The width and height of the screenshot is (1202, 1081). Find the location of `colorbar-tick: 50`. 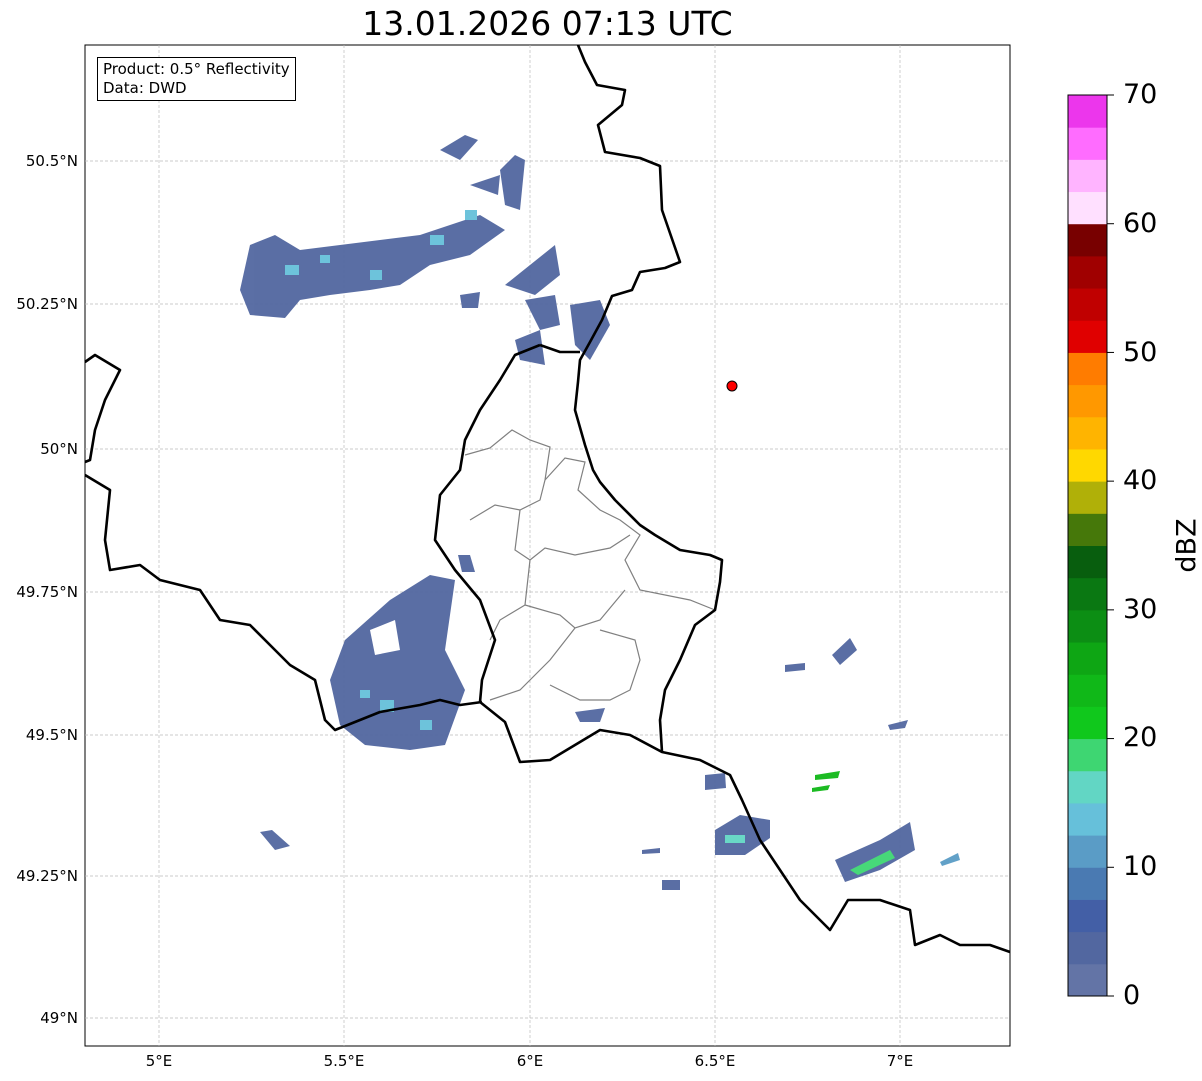

colorbar-tick: 50 is located at coordinates (1140, 352).